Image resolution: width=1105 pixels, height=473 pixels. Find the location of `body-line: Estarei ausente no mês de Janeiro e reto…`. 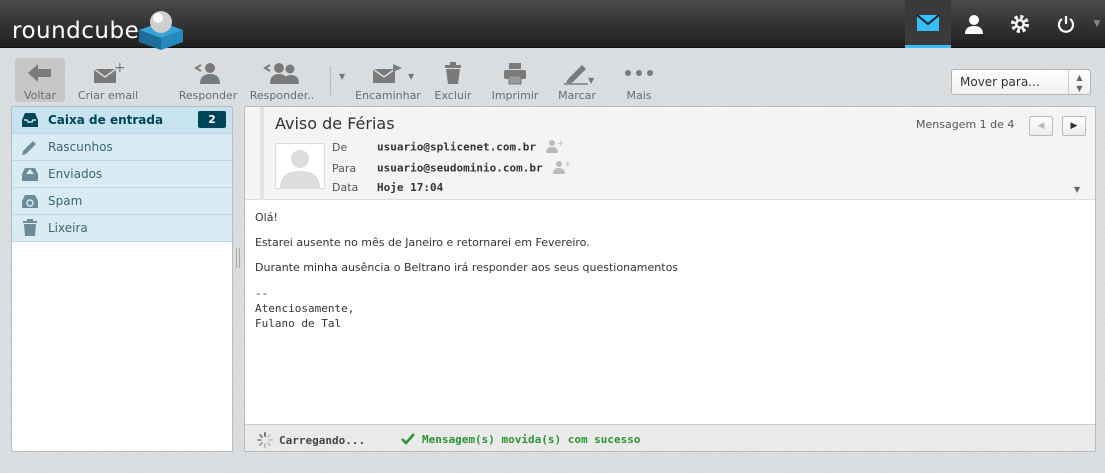

body-line: Estarei ausente no mês de Janeiro e reto… is located at coordinates (422, 242).